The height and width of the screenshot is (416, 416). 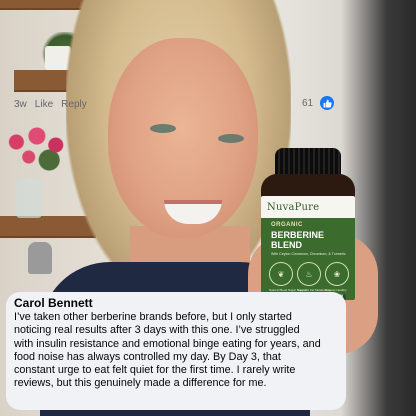 I want to click on reply-button: Reply, so click(x=74, y=104).